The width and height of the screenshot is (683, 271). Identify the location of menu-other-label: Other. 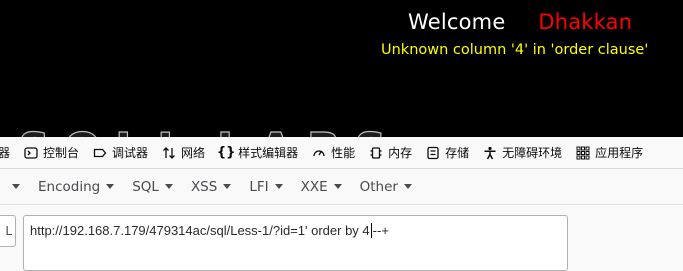
(378, 186).